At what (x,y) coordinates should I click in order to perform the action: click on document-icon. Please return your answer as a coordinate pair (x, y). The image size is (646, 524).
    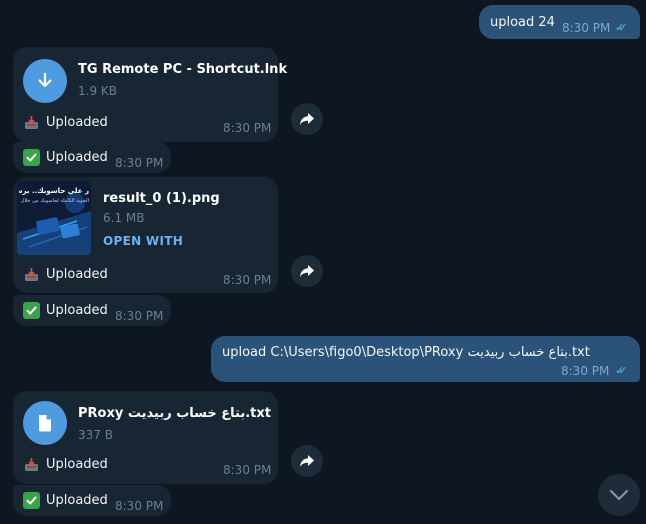
    Looking at the image, I should click on (45, 423).